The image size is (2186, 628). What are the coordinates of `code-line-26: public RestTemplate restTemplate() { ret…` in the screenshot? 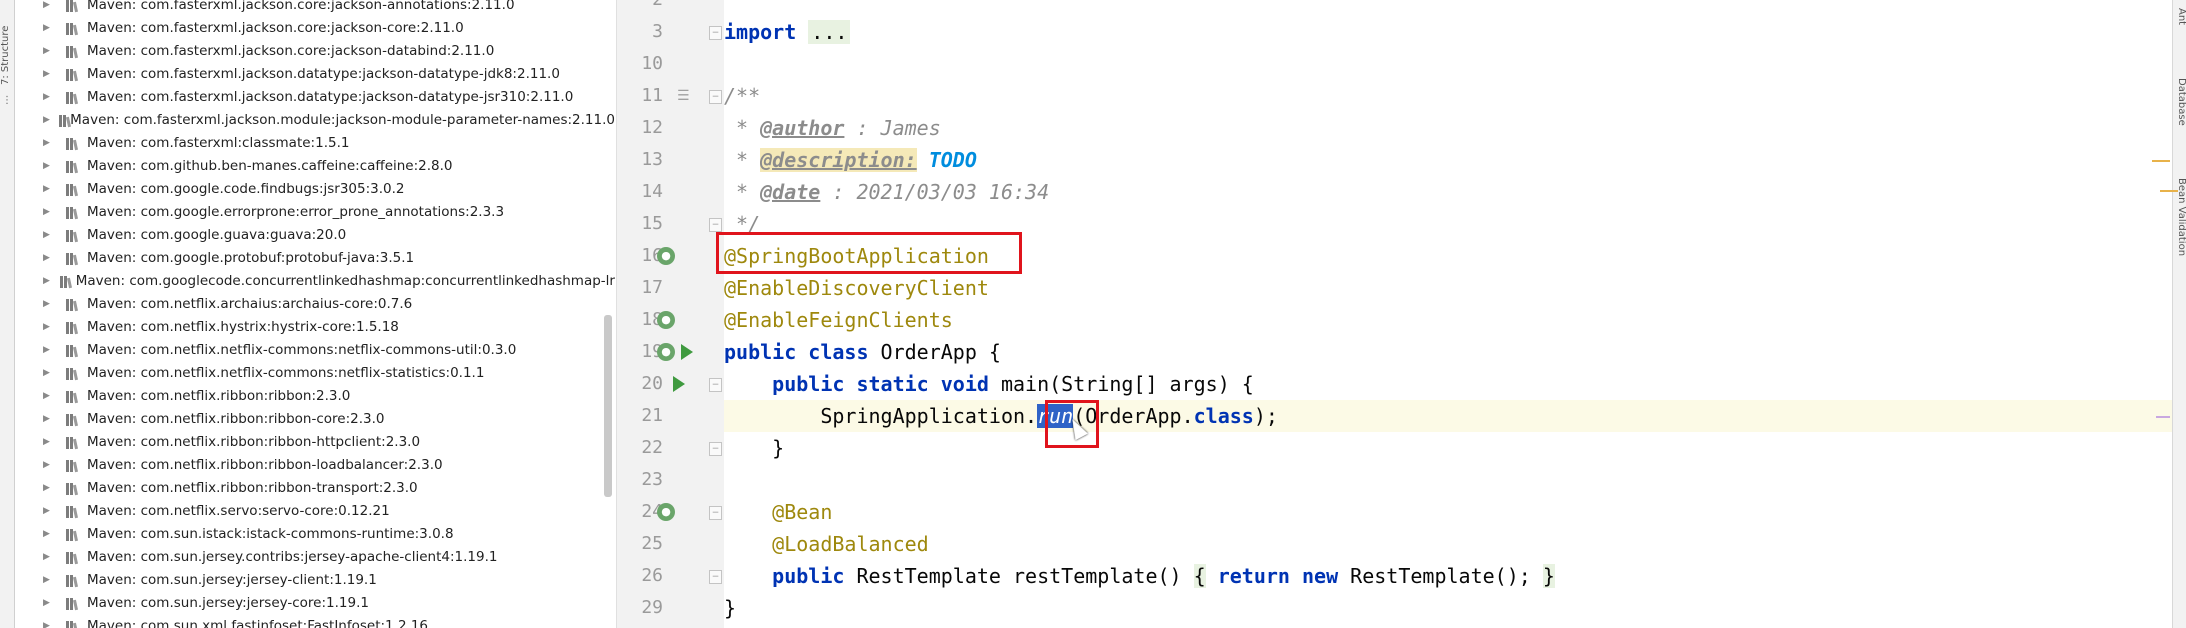 It's located at (1449, 576).